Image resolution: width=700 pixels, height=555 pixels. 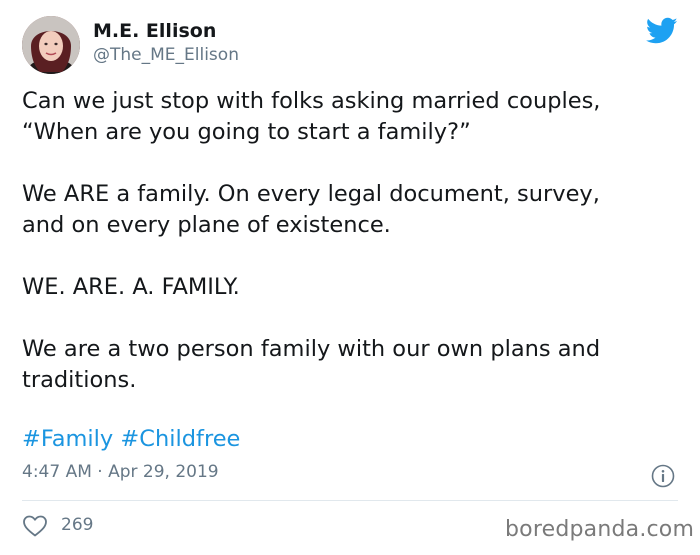 What do you see at coordinates (35, 526) in the screenshot?
I see `heart-icon` at bounding box center [35, 526].